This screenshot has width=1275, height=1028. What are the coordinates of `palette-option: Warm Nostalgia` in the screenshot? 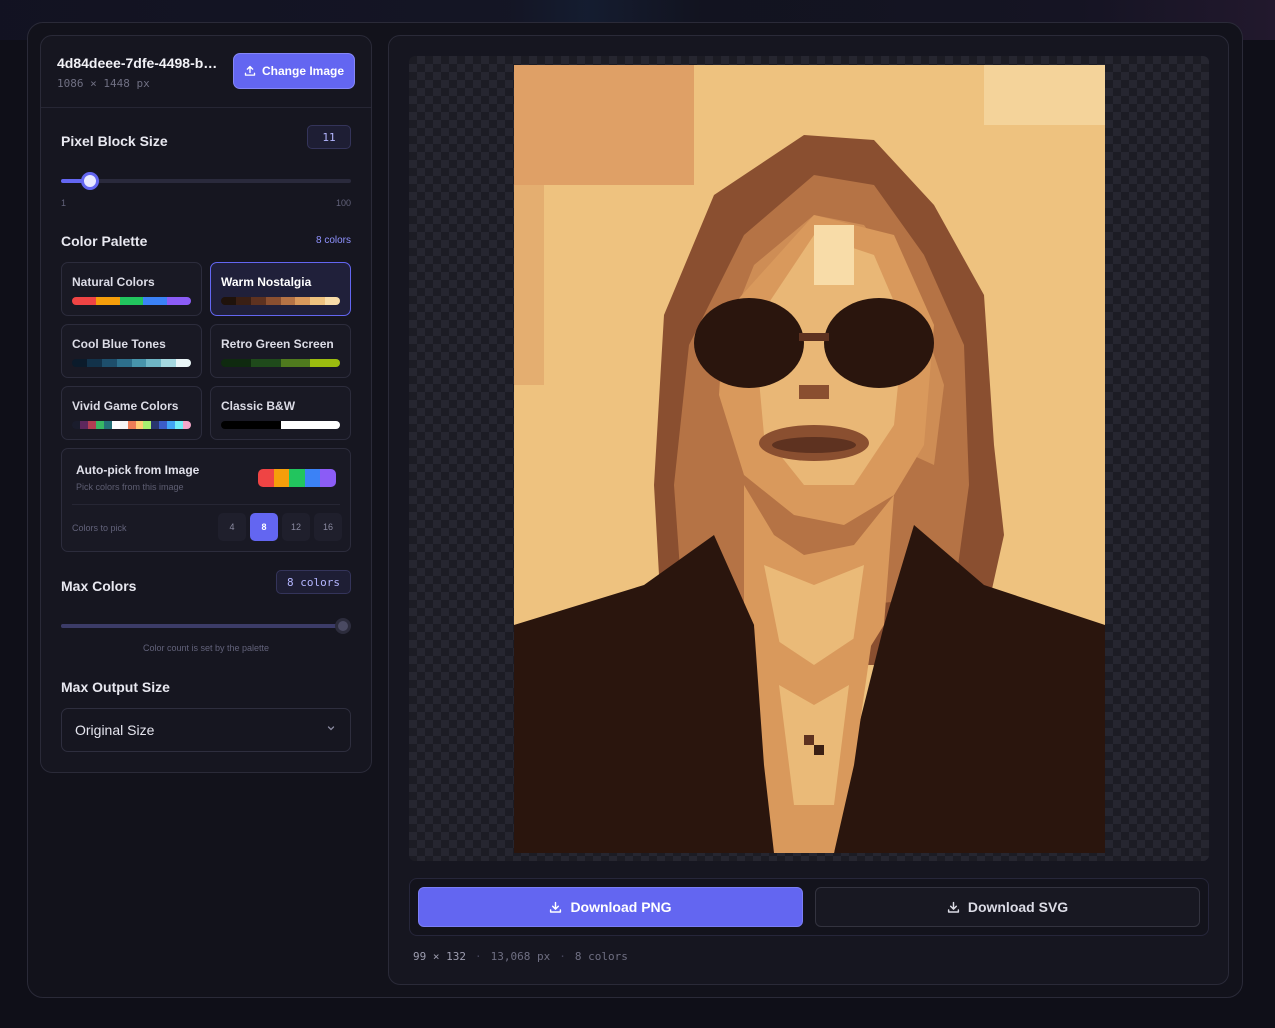 It's located at (280, 289).